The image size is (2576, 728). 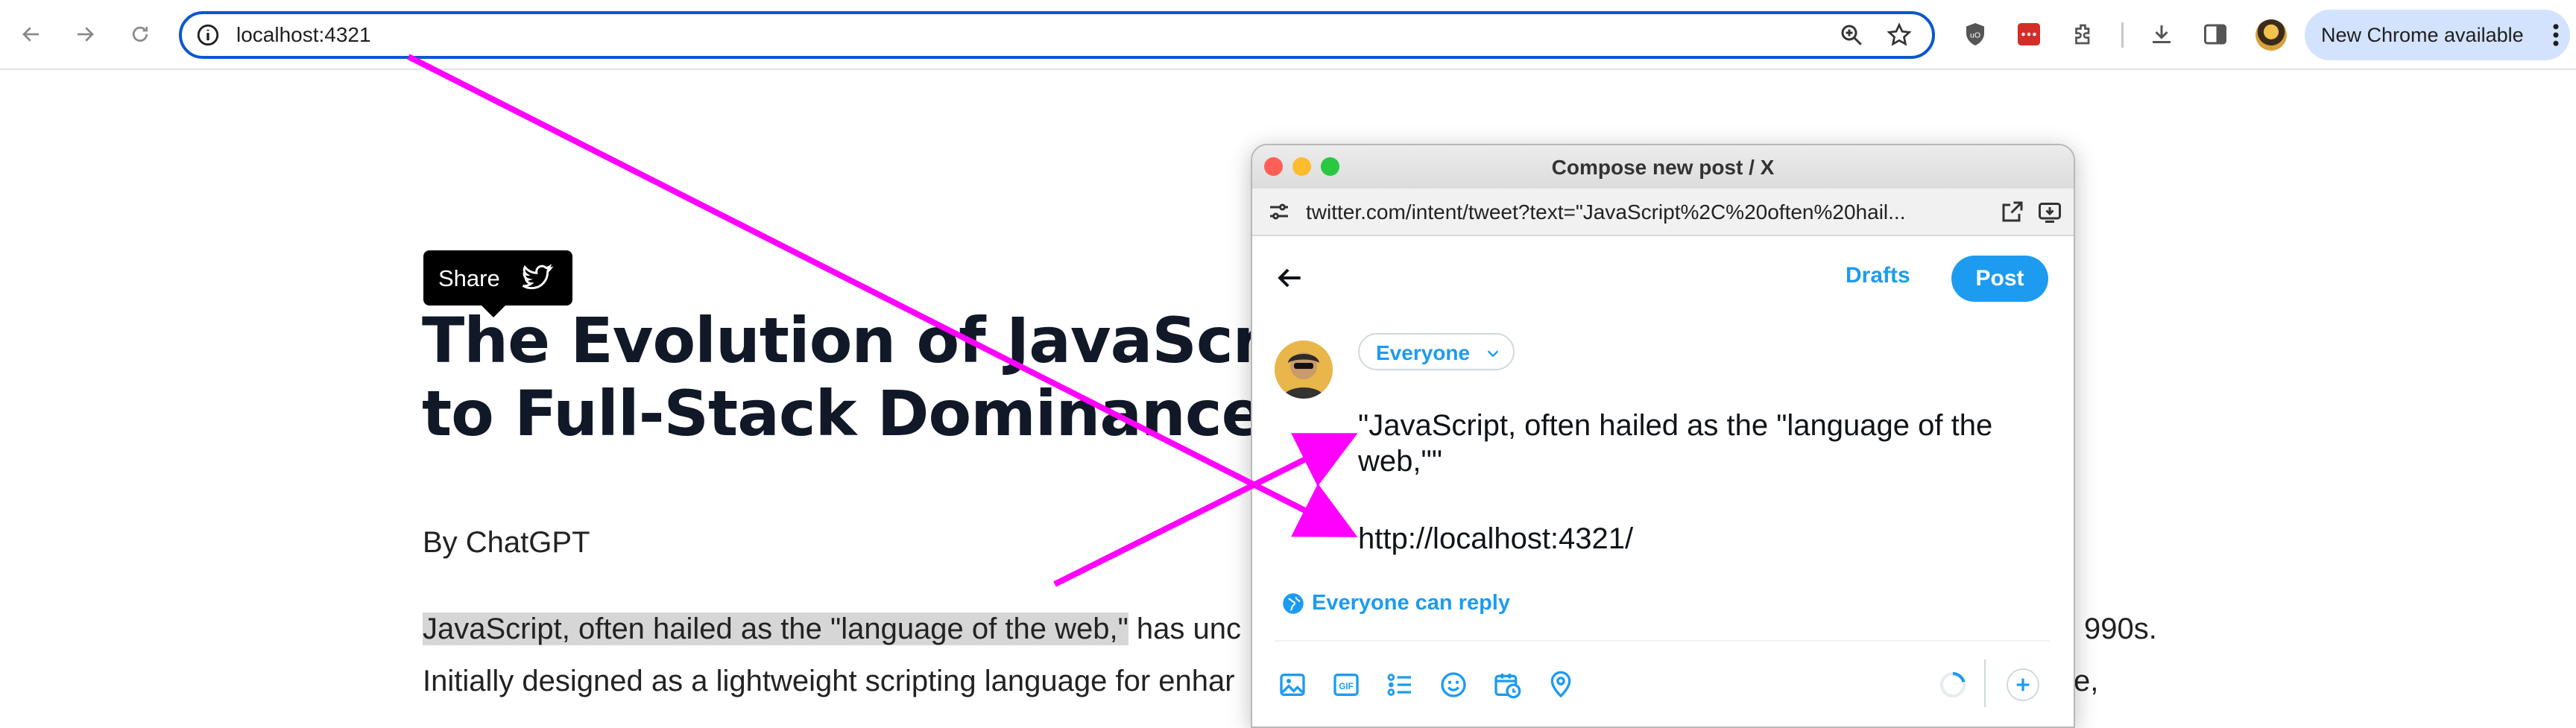 What do you see at coordinates (1495, 539) in the screenshot?
I see `tweet-link: http://localhost:4321/` at bounding box center [1495, 539].